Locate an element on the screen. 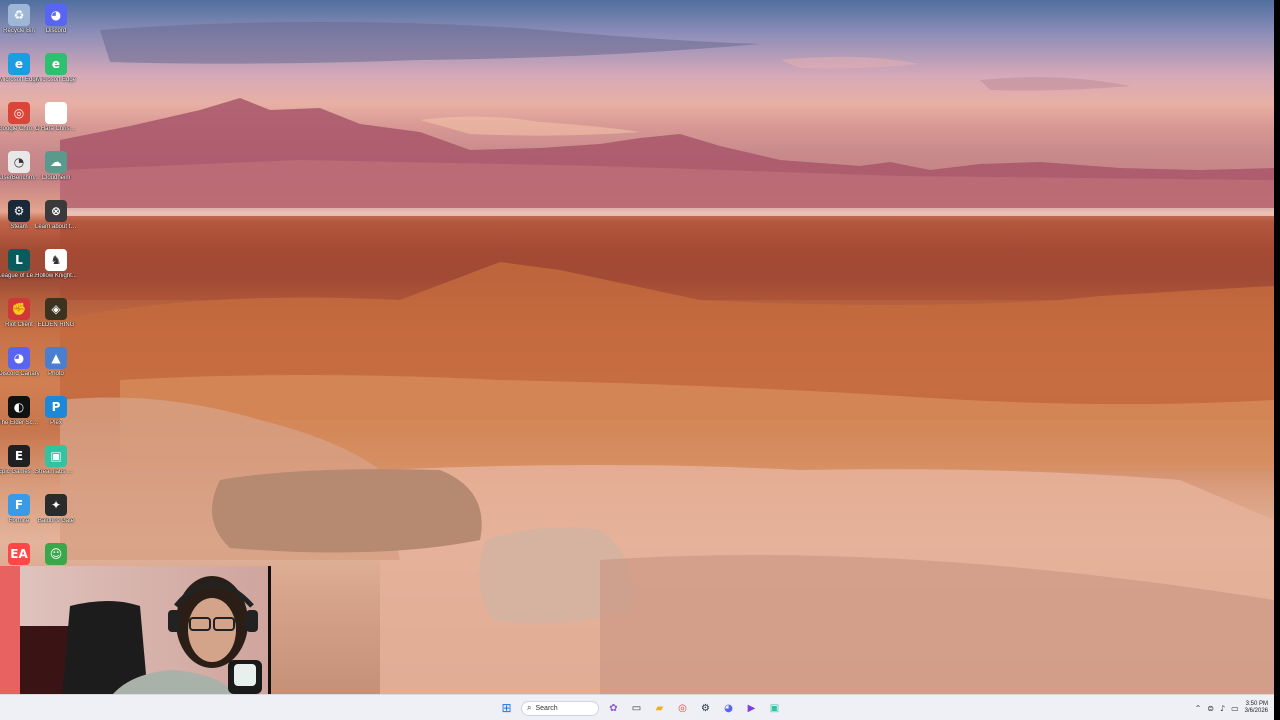  taskbar-app-button: ✿ is located at coordinates (613, 708).